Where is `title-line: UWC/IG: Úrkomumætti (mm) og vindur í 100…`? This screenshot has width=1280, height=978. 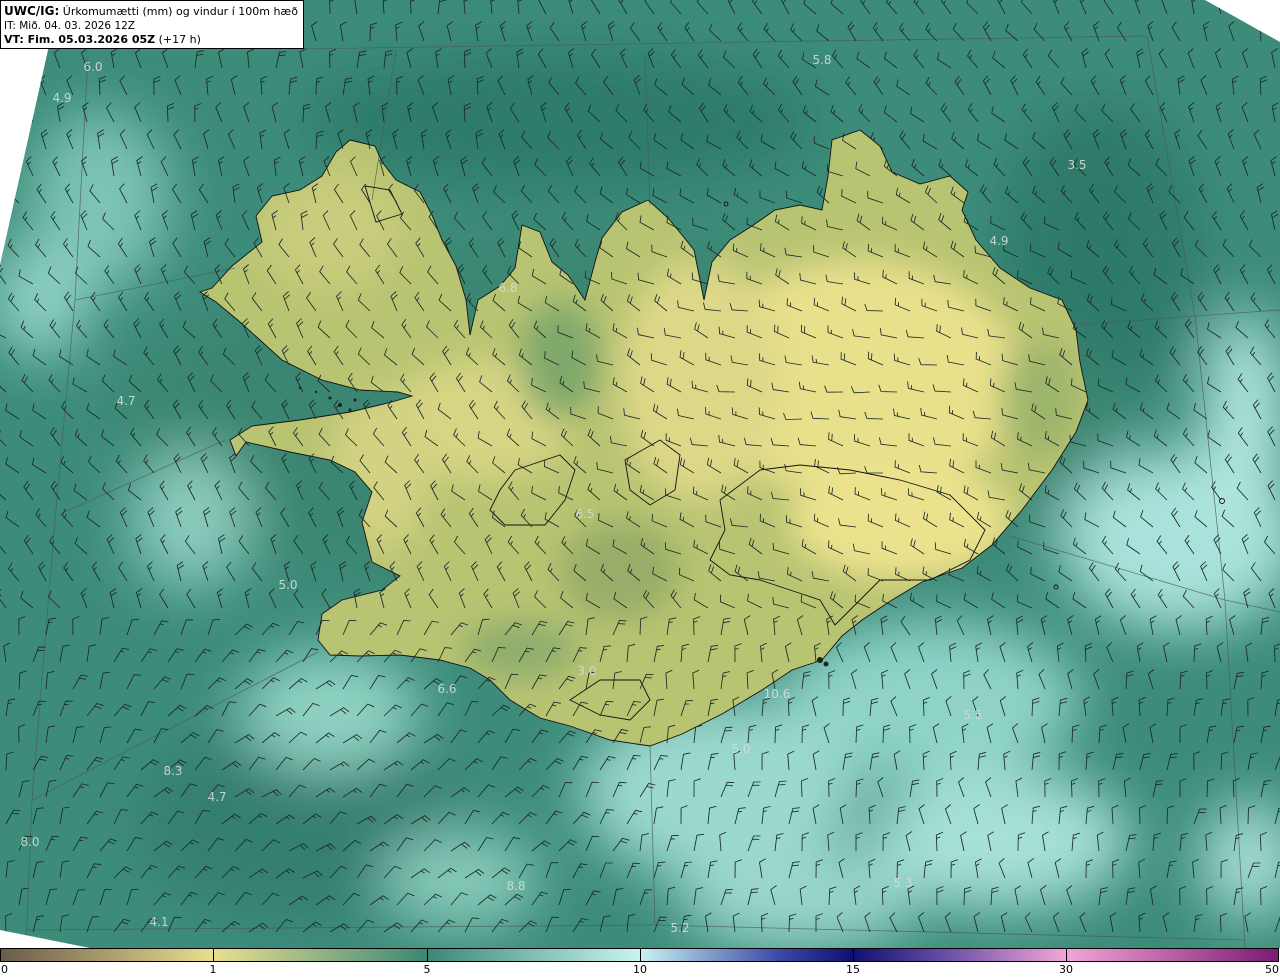 title-line: UWC/IG: Úrkomumætti (mm) og vindur í 100… is located at coordinates (153, 11).